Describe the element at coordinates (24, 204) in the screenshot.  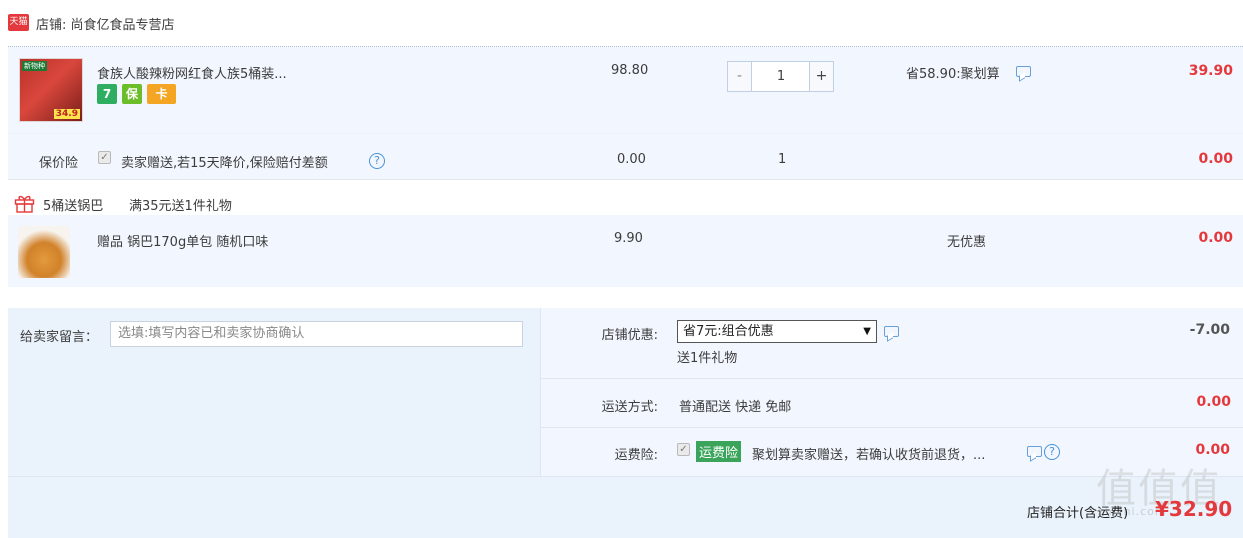
I see `gift-icon` at that location.